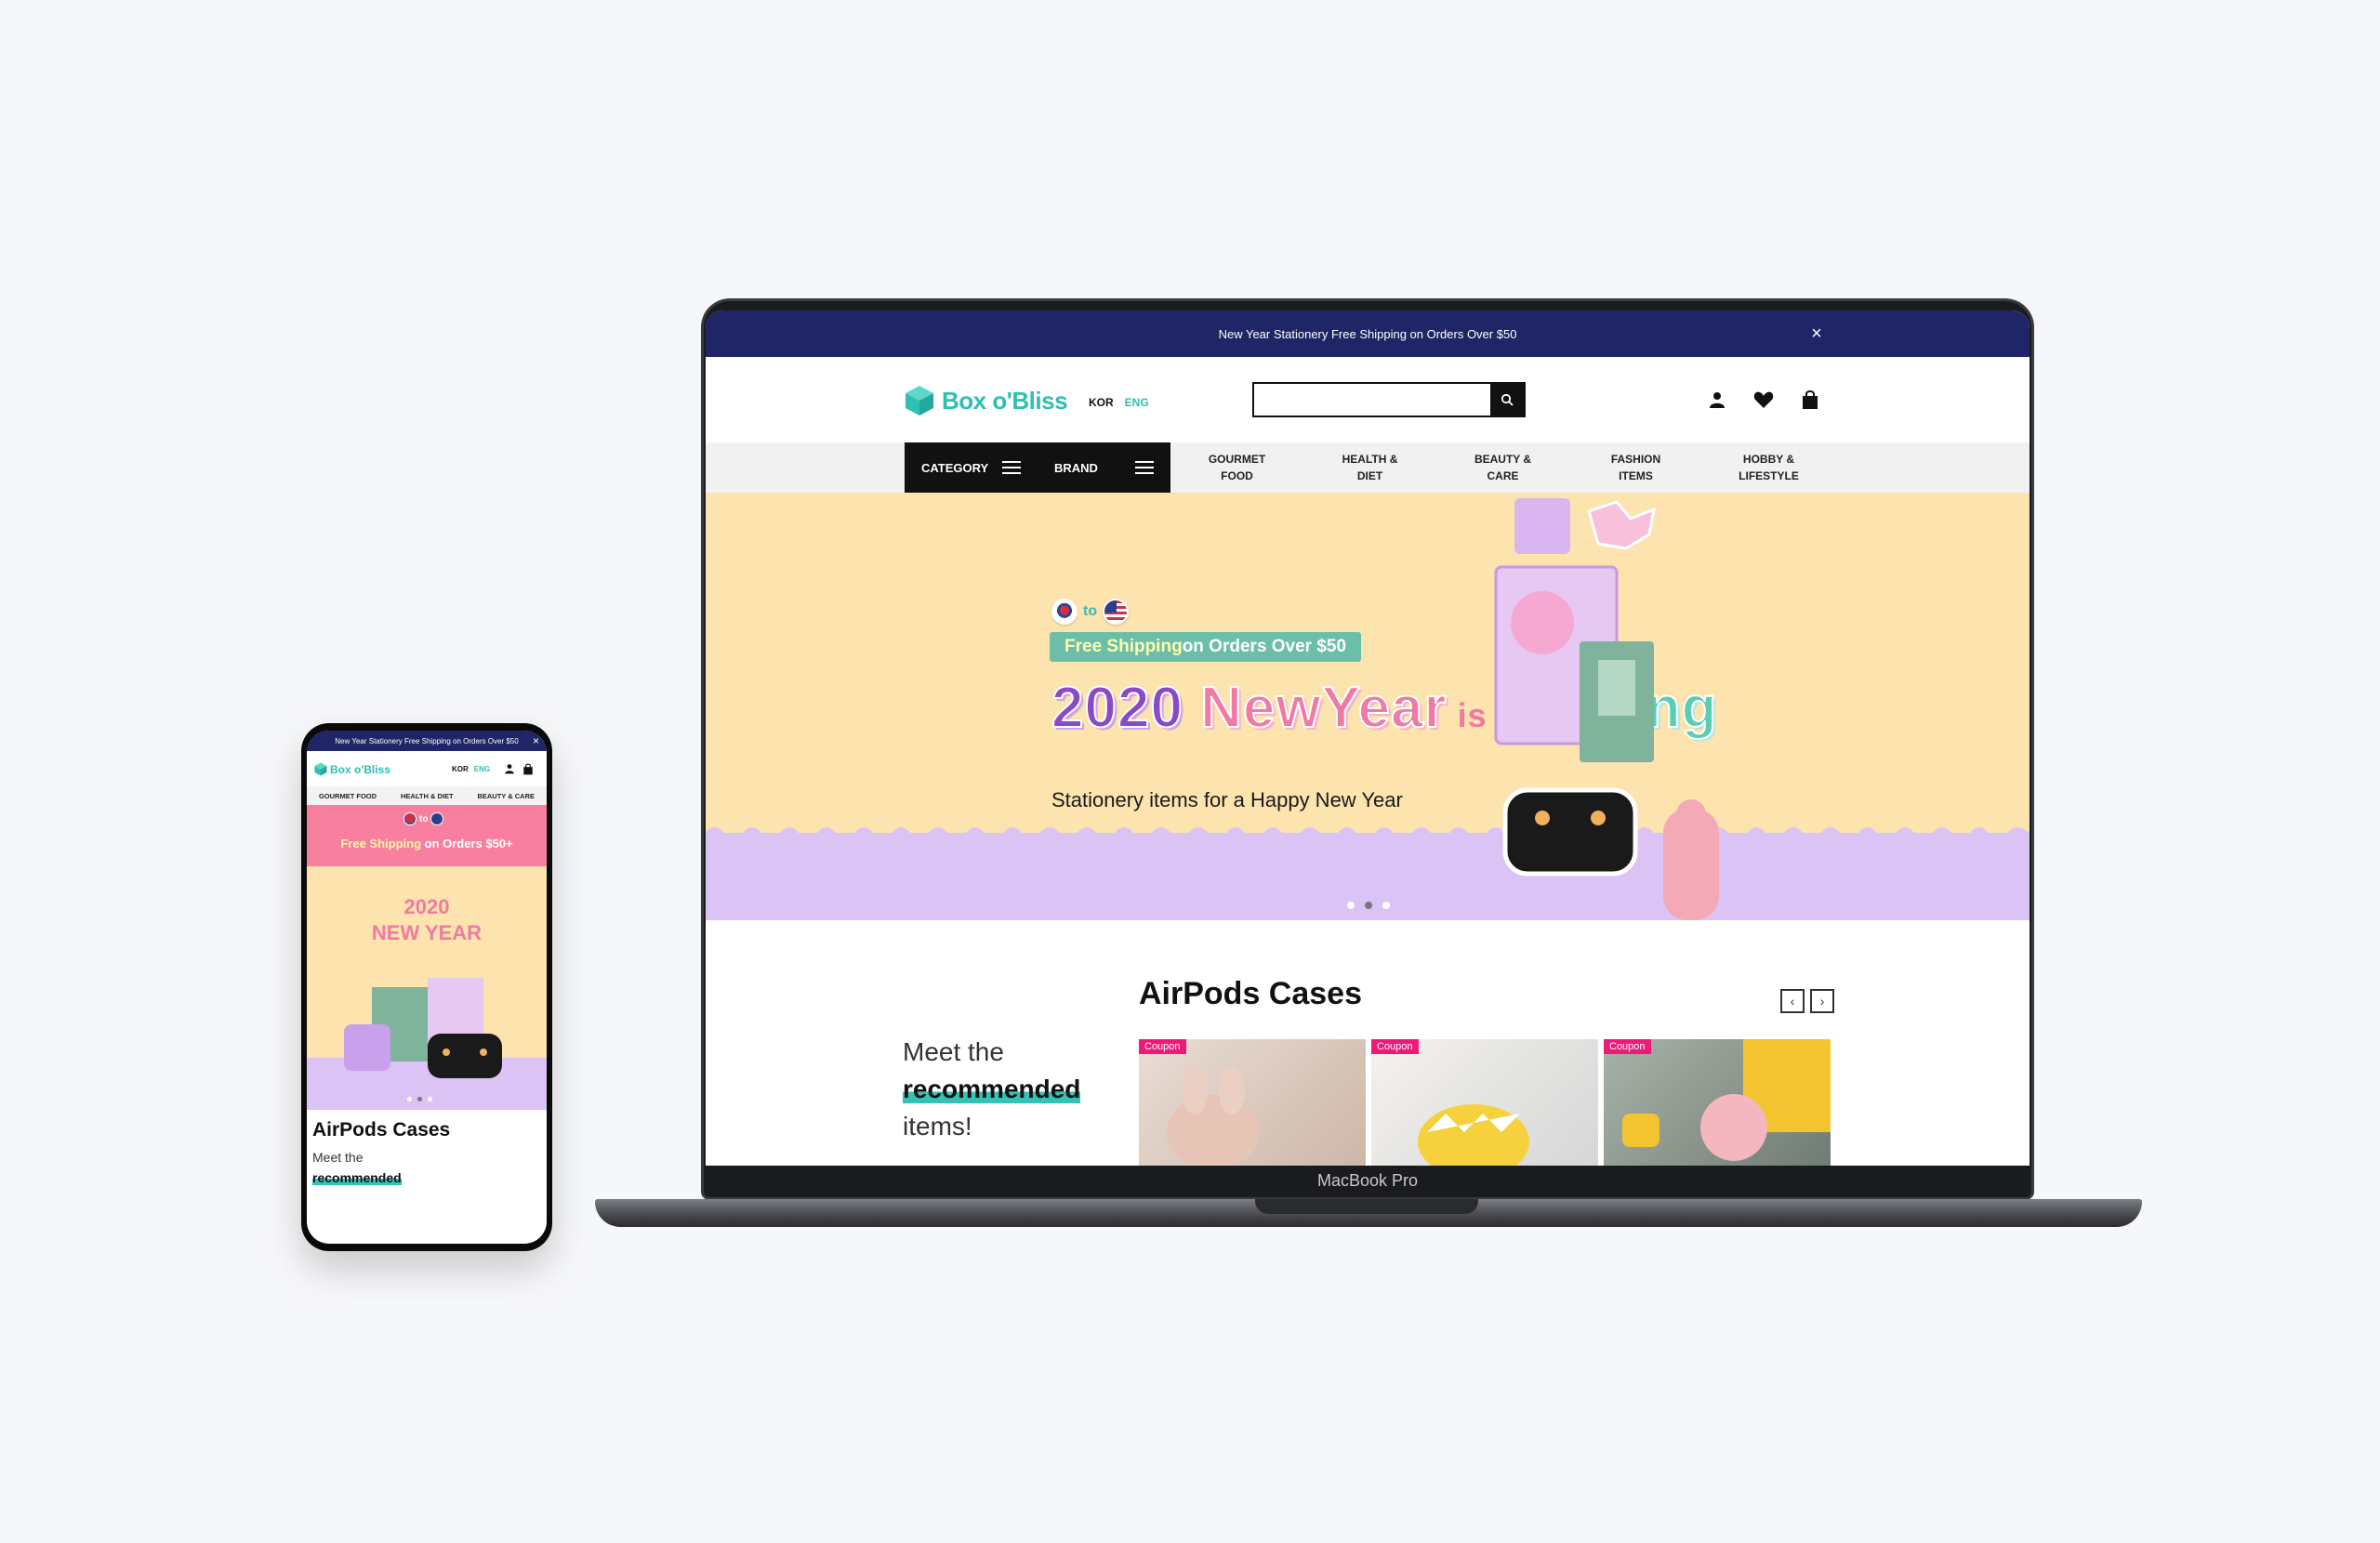  What do you see at coordinates (1792, 1001) in the screenshot?
I see `prev-arrow-button: ‹` at bounding box center [1792, 1001].